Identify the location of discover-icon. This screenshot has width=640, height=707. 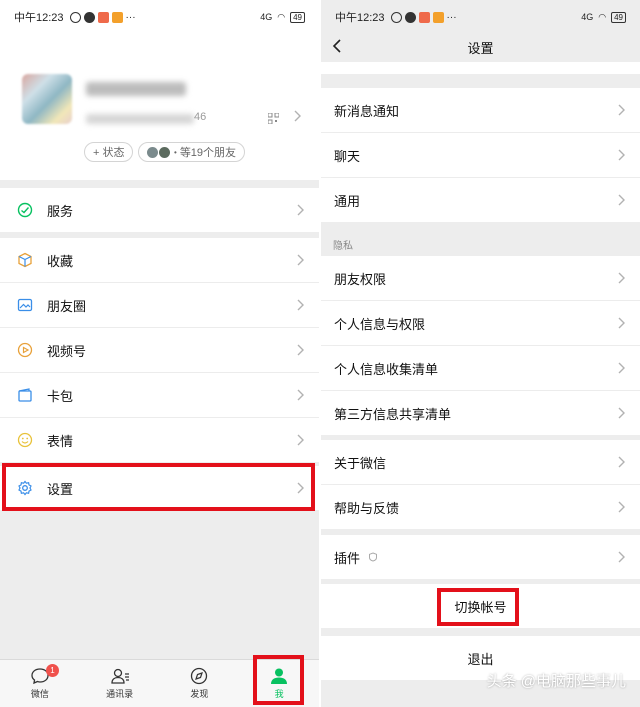
(199, 676).